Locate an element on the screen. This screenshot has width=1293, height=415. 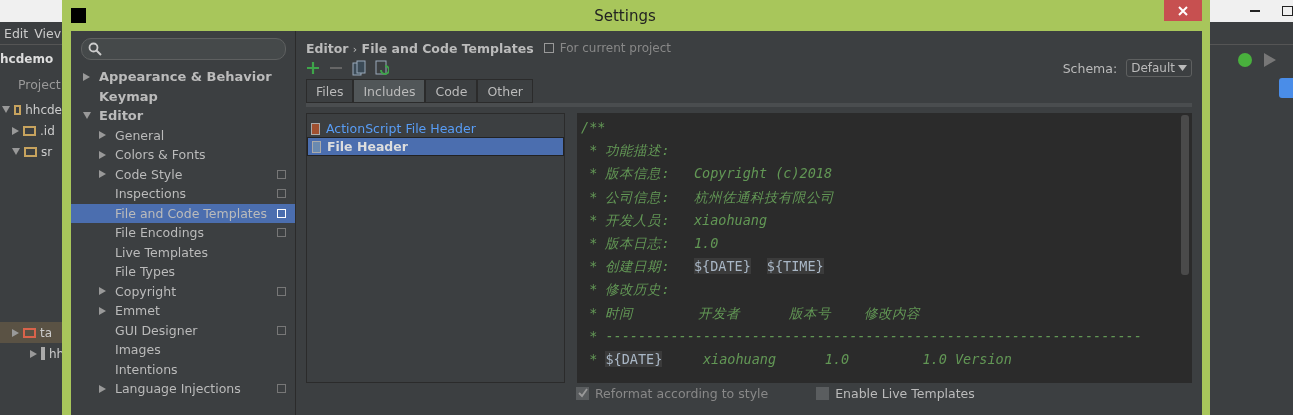
settings-page: General is located at coordinates (183, 135).